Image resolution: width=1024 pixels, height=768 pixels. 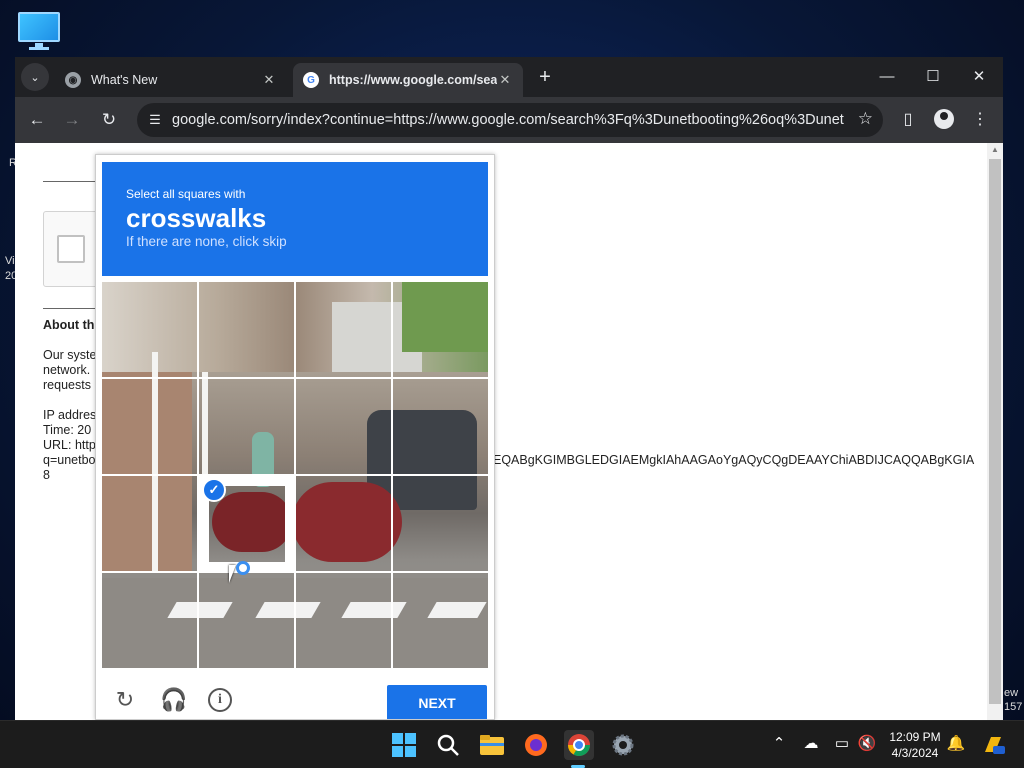 I want to click on tab-title: What's New, so click(x=124, y=80).